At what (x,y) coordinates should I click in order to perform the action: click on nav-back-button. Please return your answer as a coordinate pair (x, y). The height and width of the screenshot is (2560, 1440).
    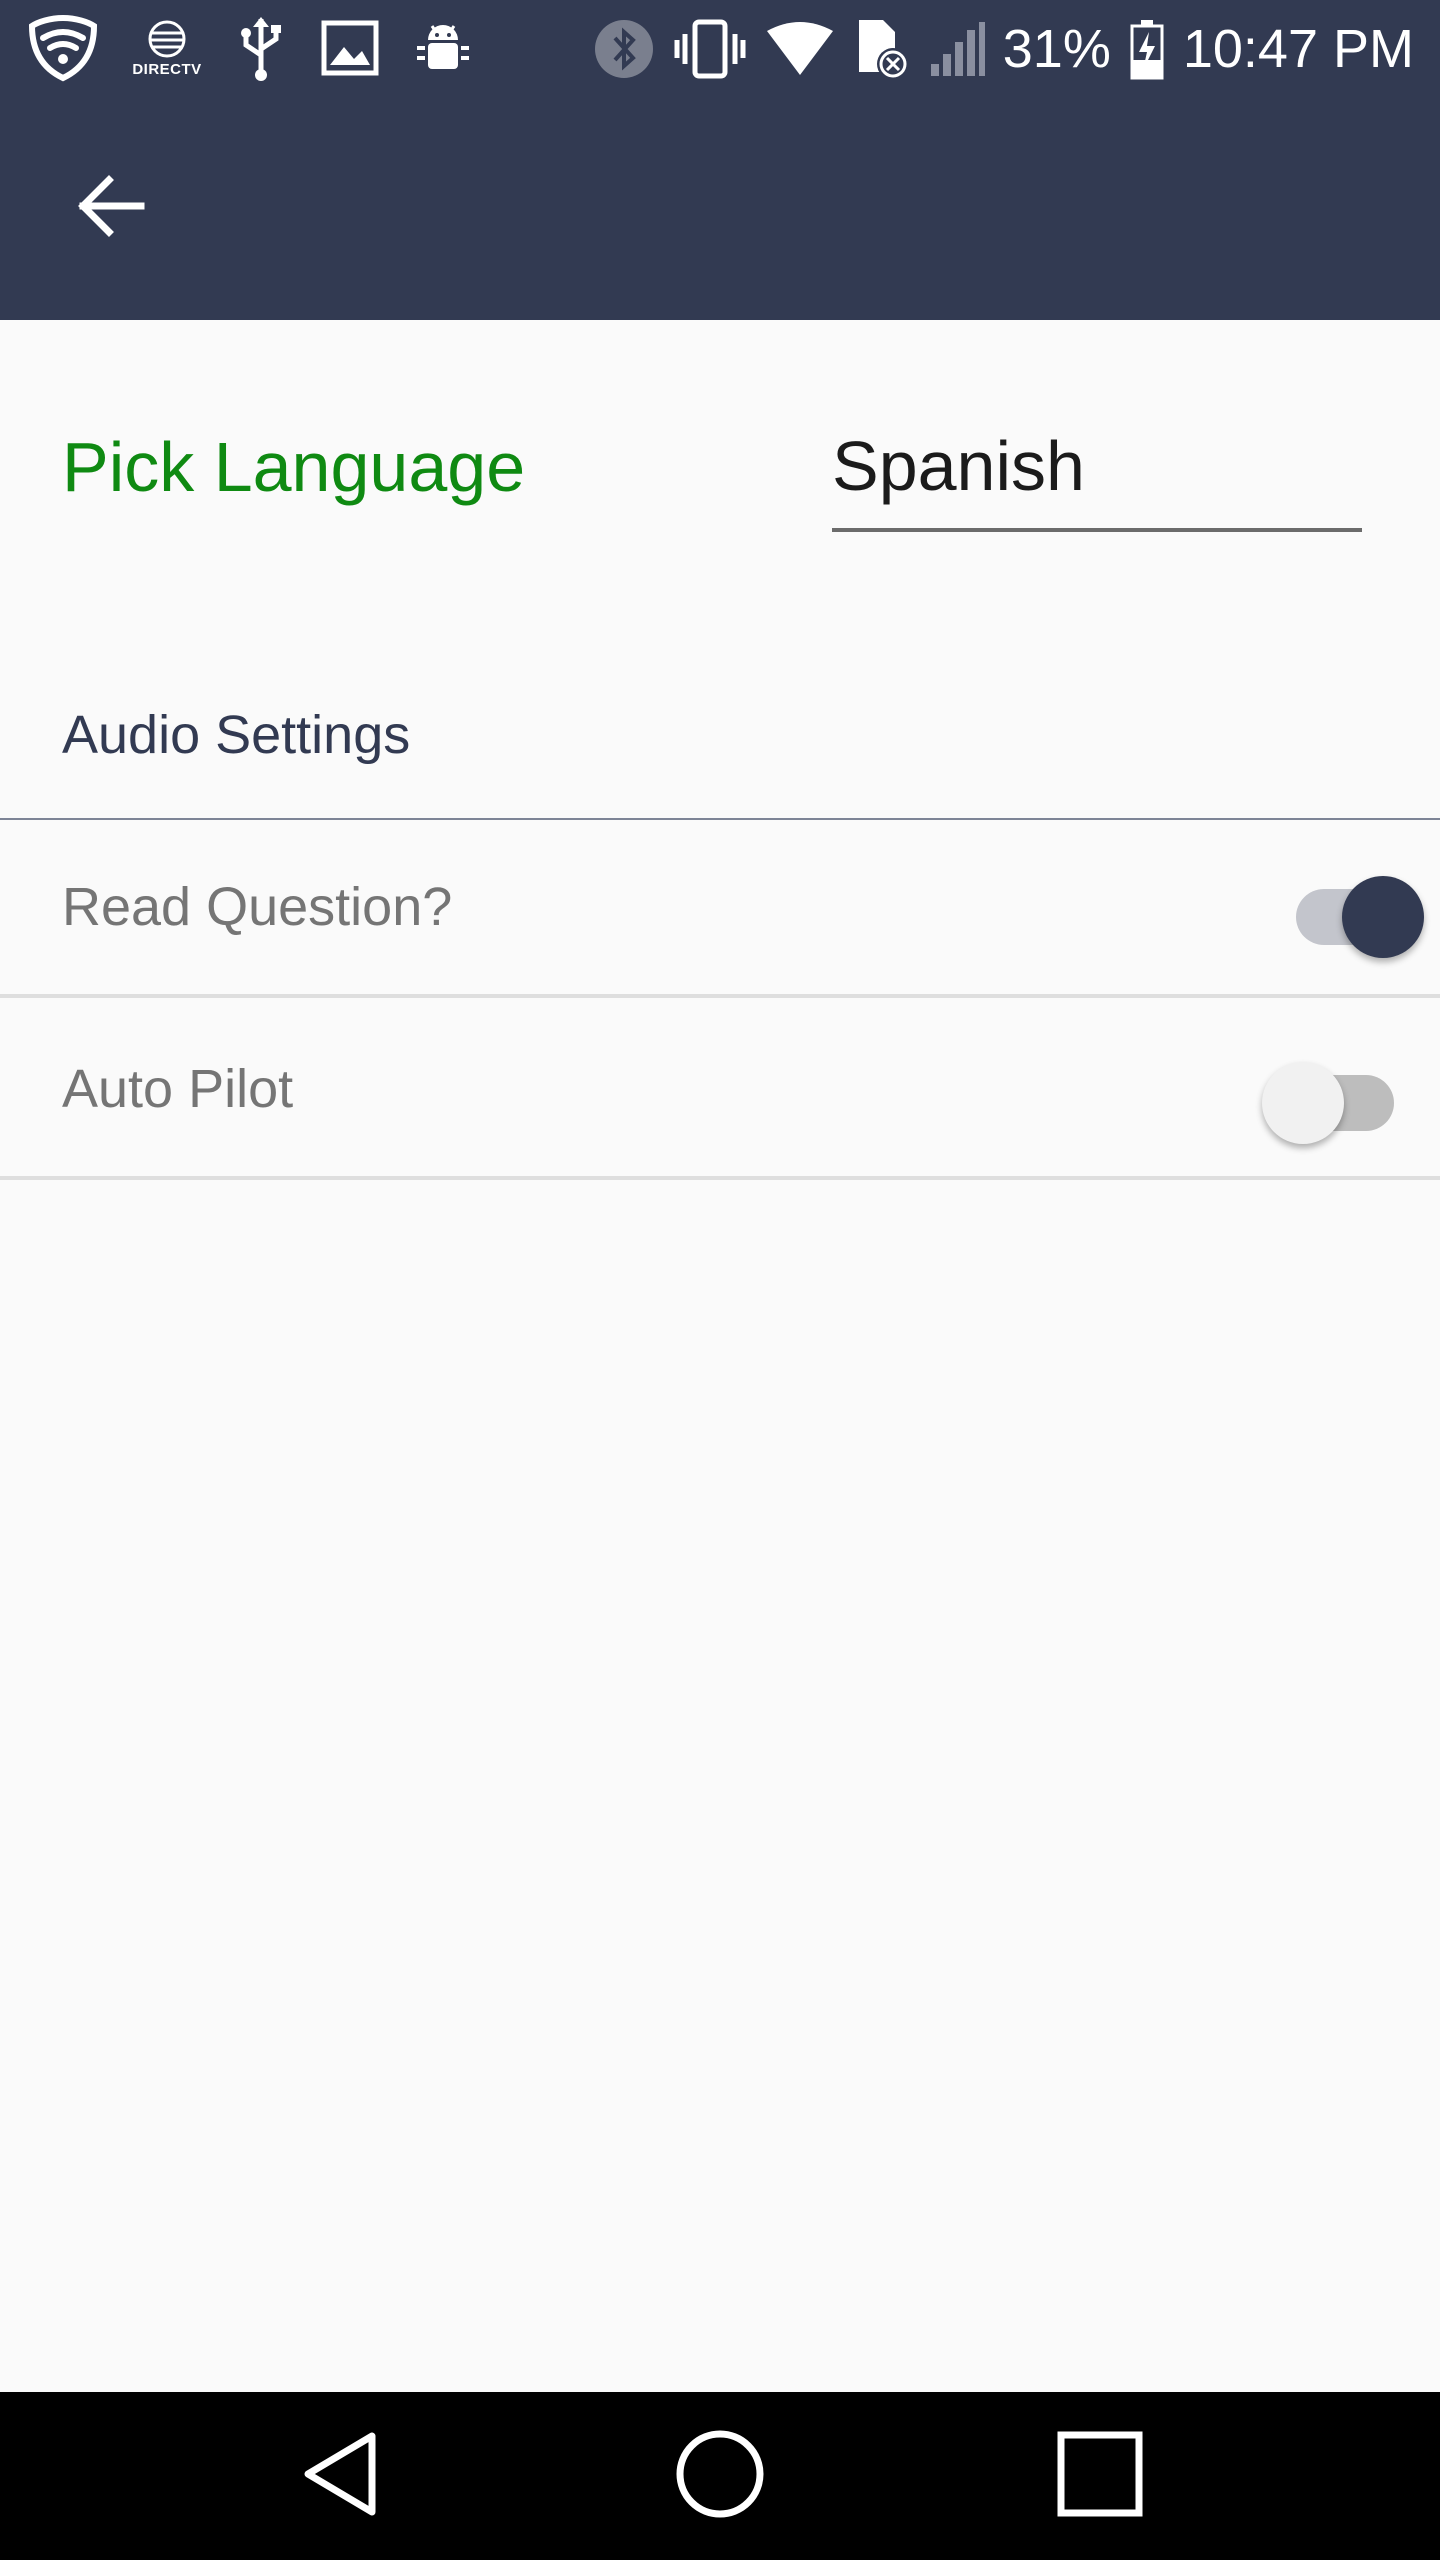
    Looking at the image, I should click on (340, 2476).